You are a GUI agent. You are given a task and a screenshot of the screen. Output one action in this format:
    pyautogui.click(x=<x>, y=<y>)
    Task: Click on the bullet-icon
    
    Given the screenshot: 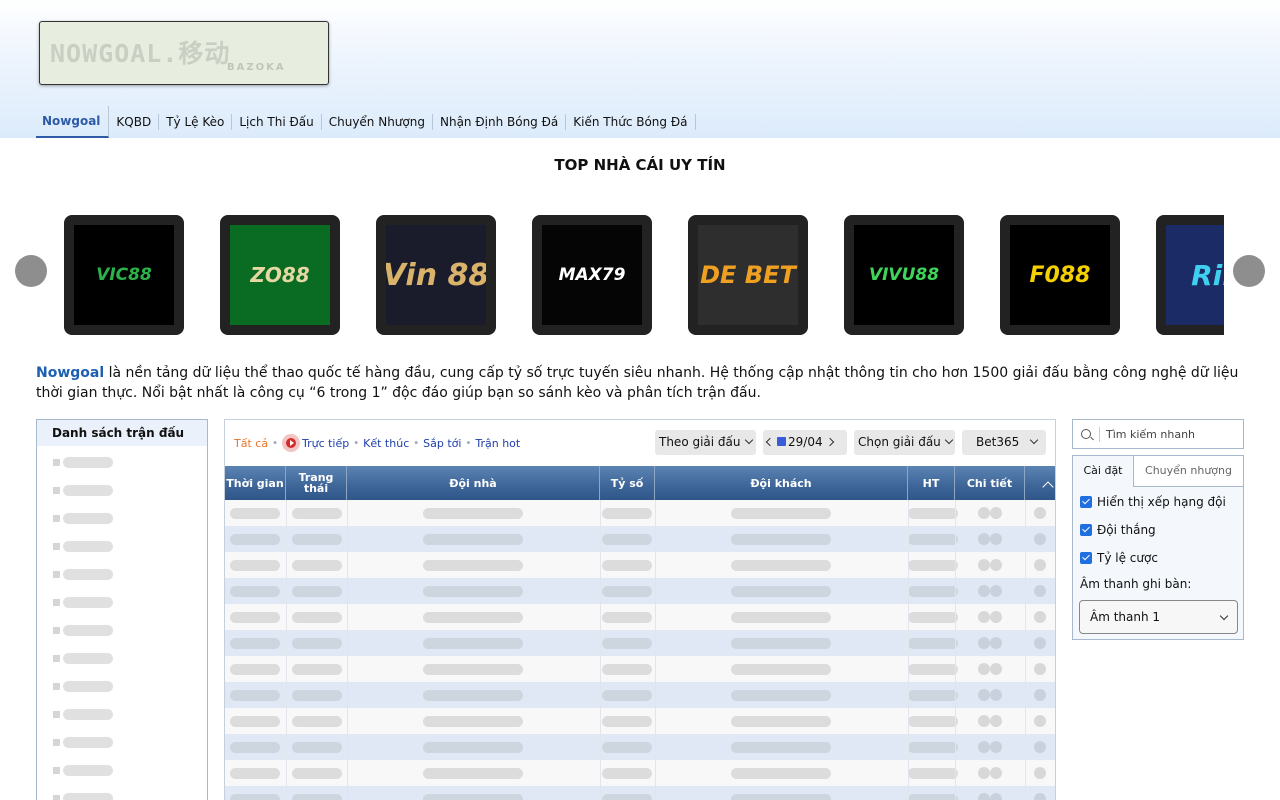 What is the action you would take?
    pyautogui.click(x=56, y=518)
    